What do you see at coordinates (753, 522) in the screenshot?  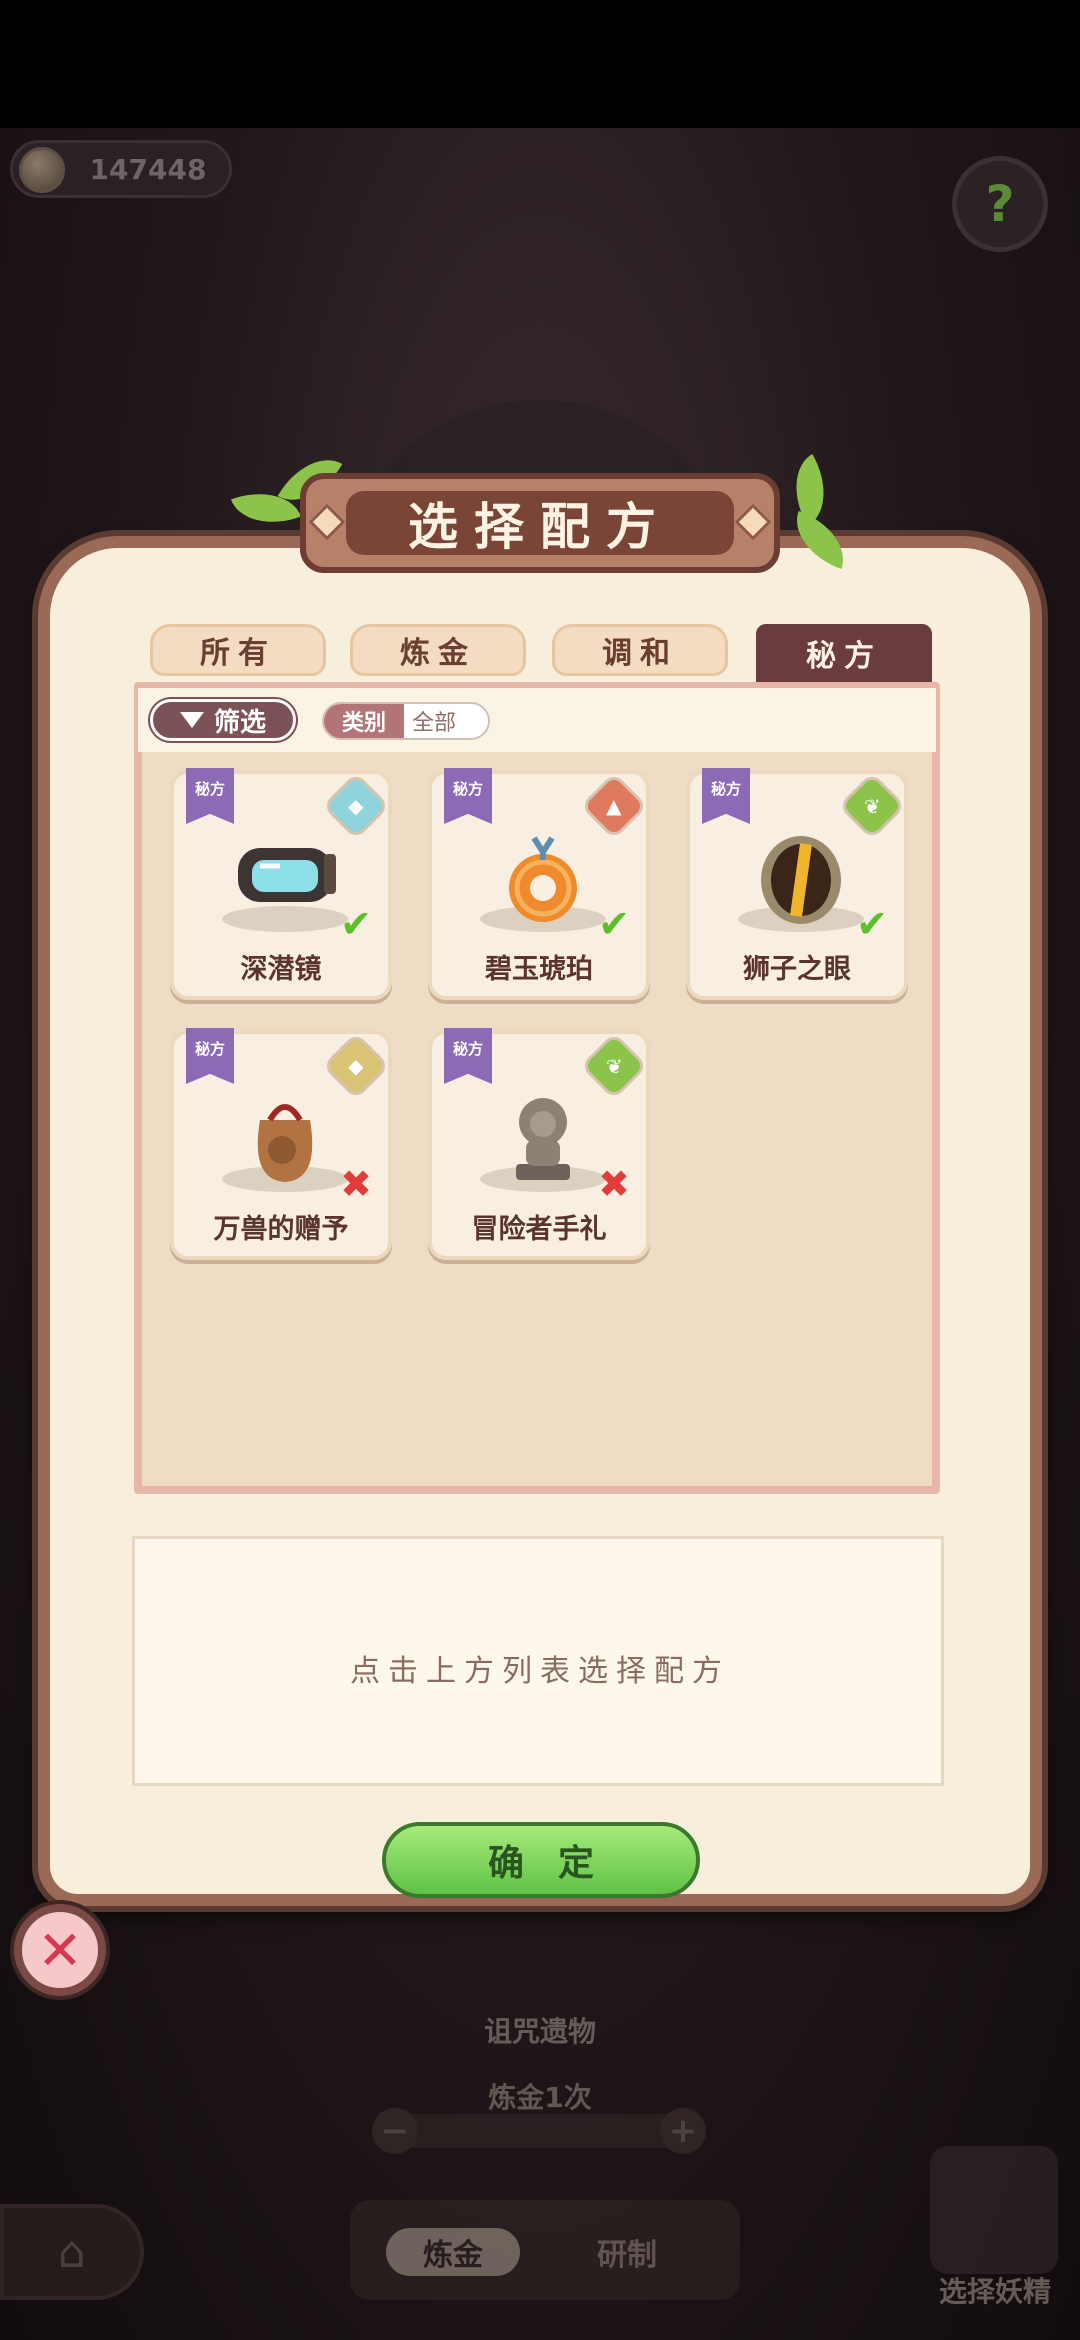 I see `title-gem-right` at bounding box center [753, 522].